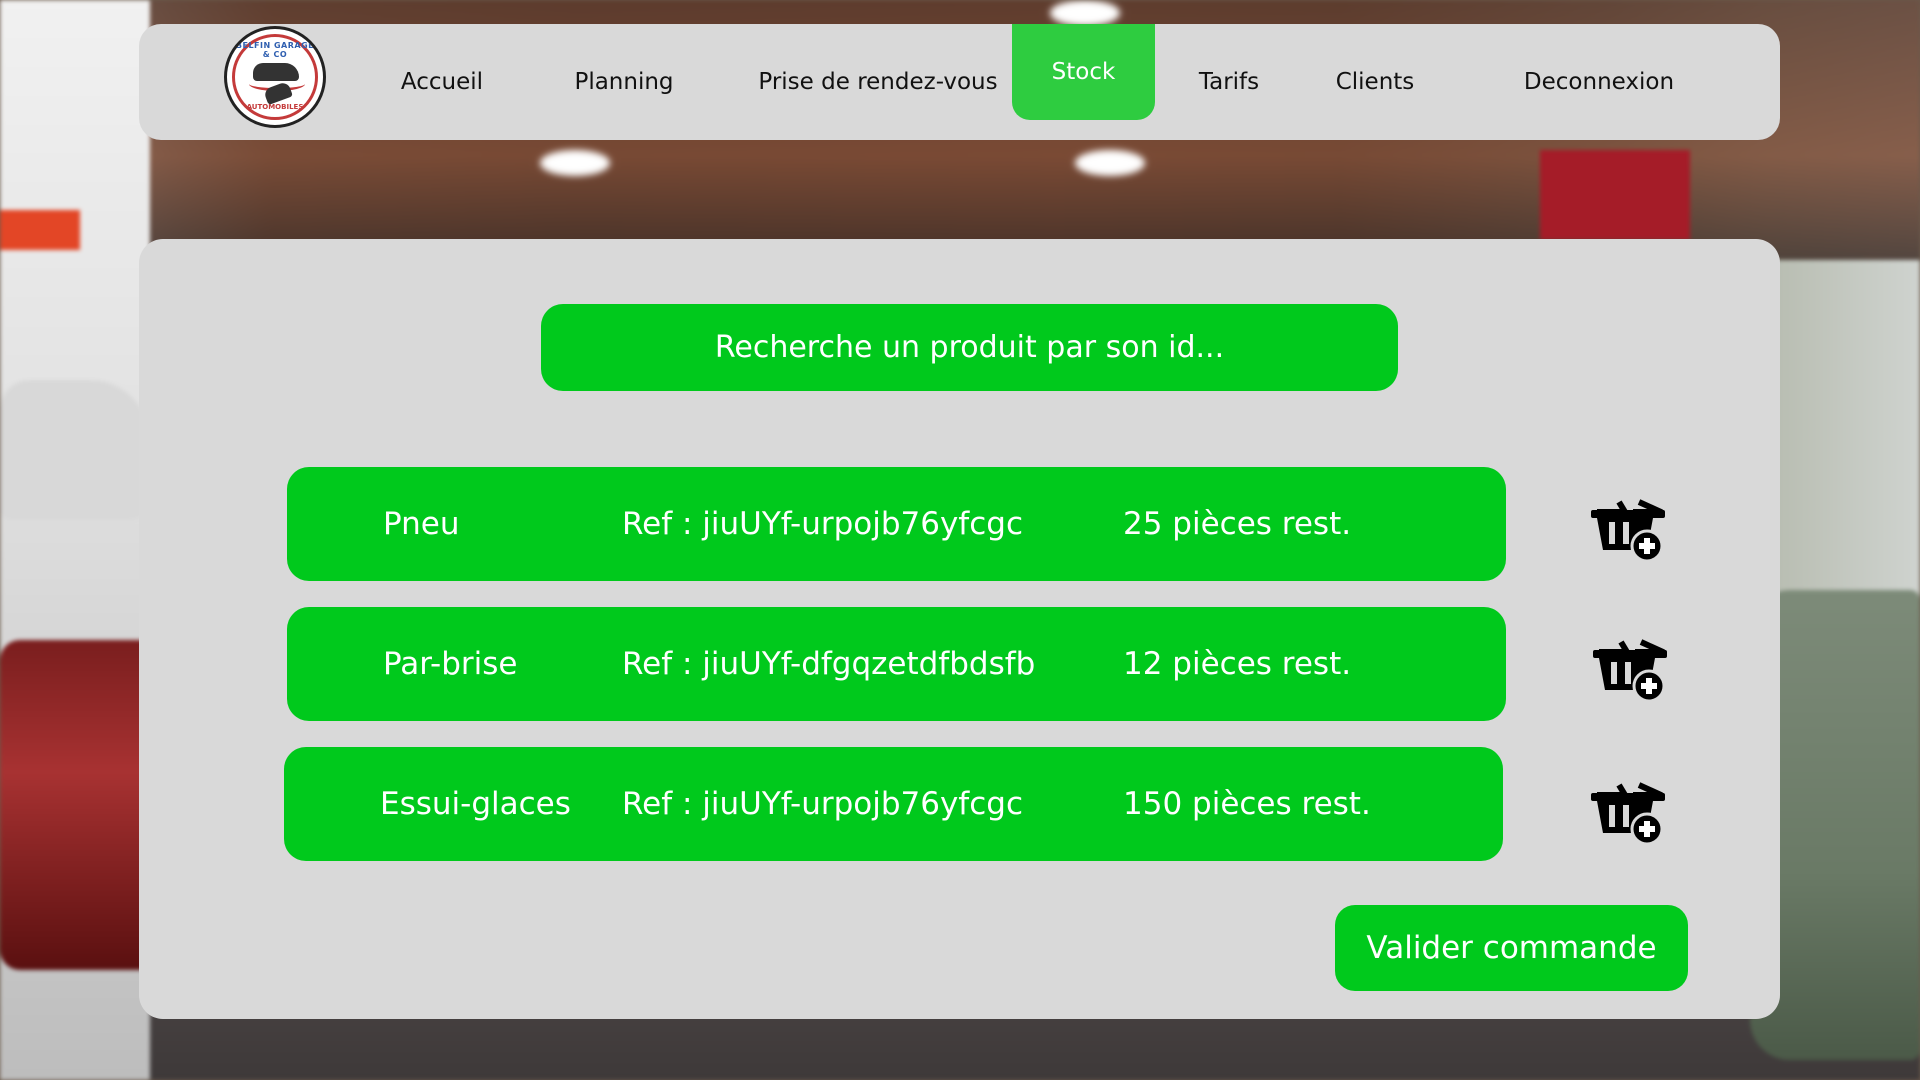  Describe the element at coordinates (1083, 72) in the screenshot. I see `nav-stock: Stock` at that location.